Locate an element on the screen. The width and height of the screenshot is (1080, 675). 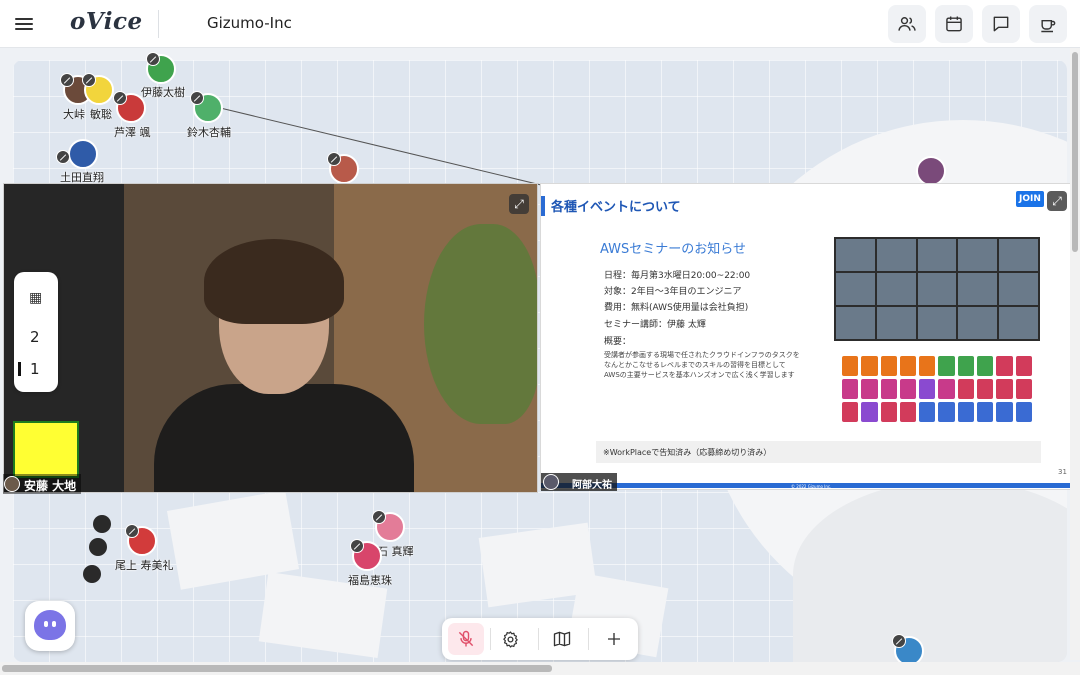
settings-button is located at coordinates (510, 639).